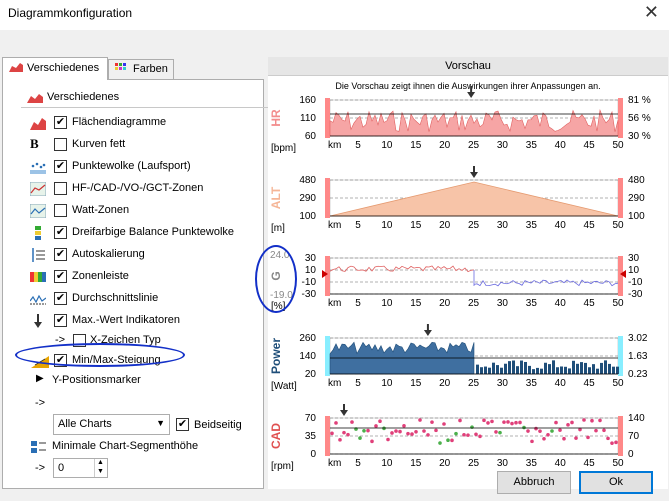  I want to click on max-arrow-icon, so click(38, 321).